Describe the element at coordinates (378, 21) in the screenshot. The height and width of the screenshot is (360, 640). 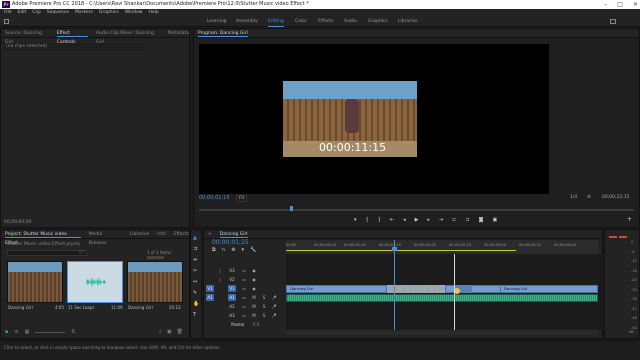
I see `workspace-graphics: Graphics` at that location.